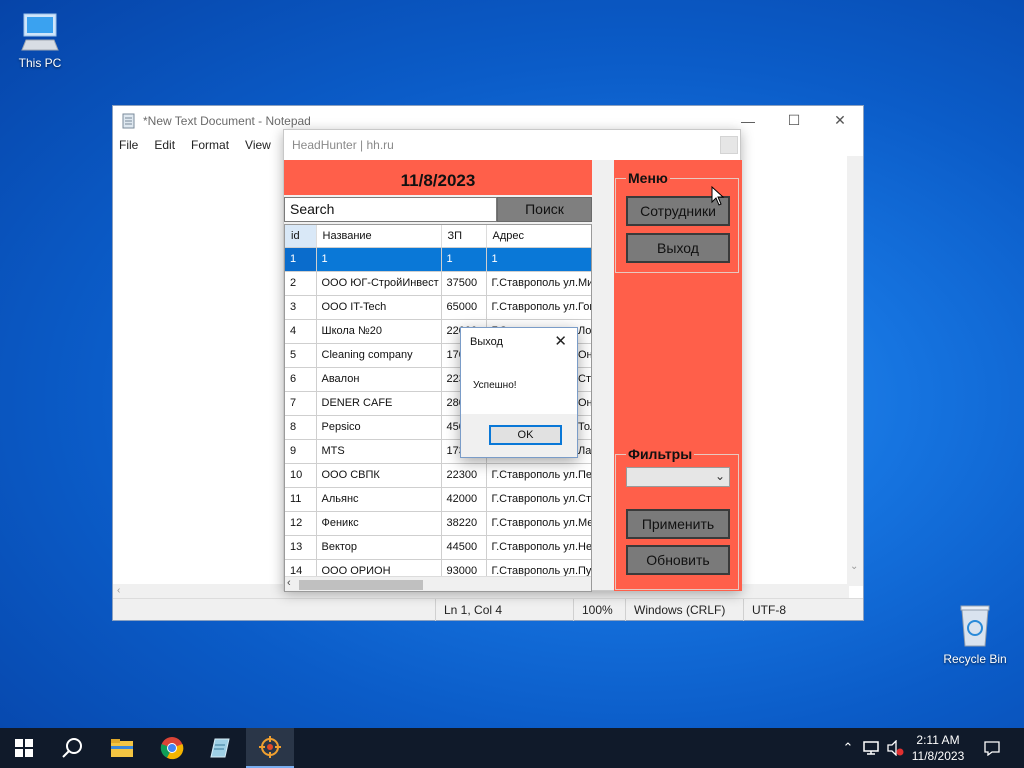  I want to click on cell-name: Авалон, so click(379, 379).